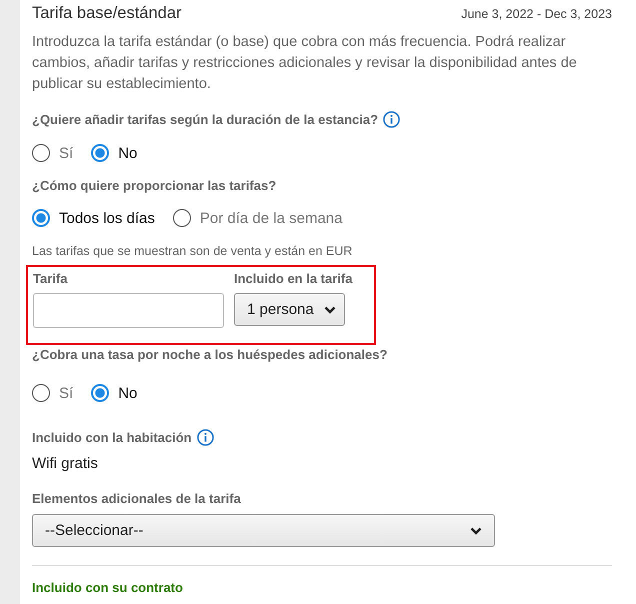 The image size is (636, 604). What do you see at coordinates (536, 14) in the screenshot?
I see `date-range: June 3, 2022 - Dec 3, 2023` at bounding box center [536, 14].